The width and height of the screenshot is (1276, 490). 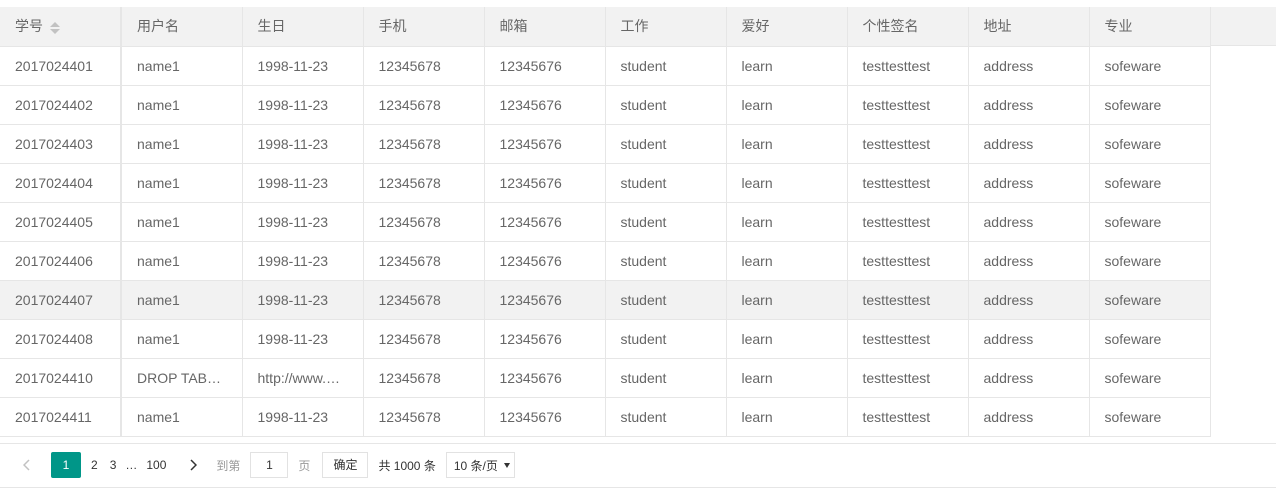 I want to click on cell-student-id: 2017024407, so click(x=61, y=300).